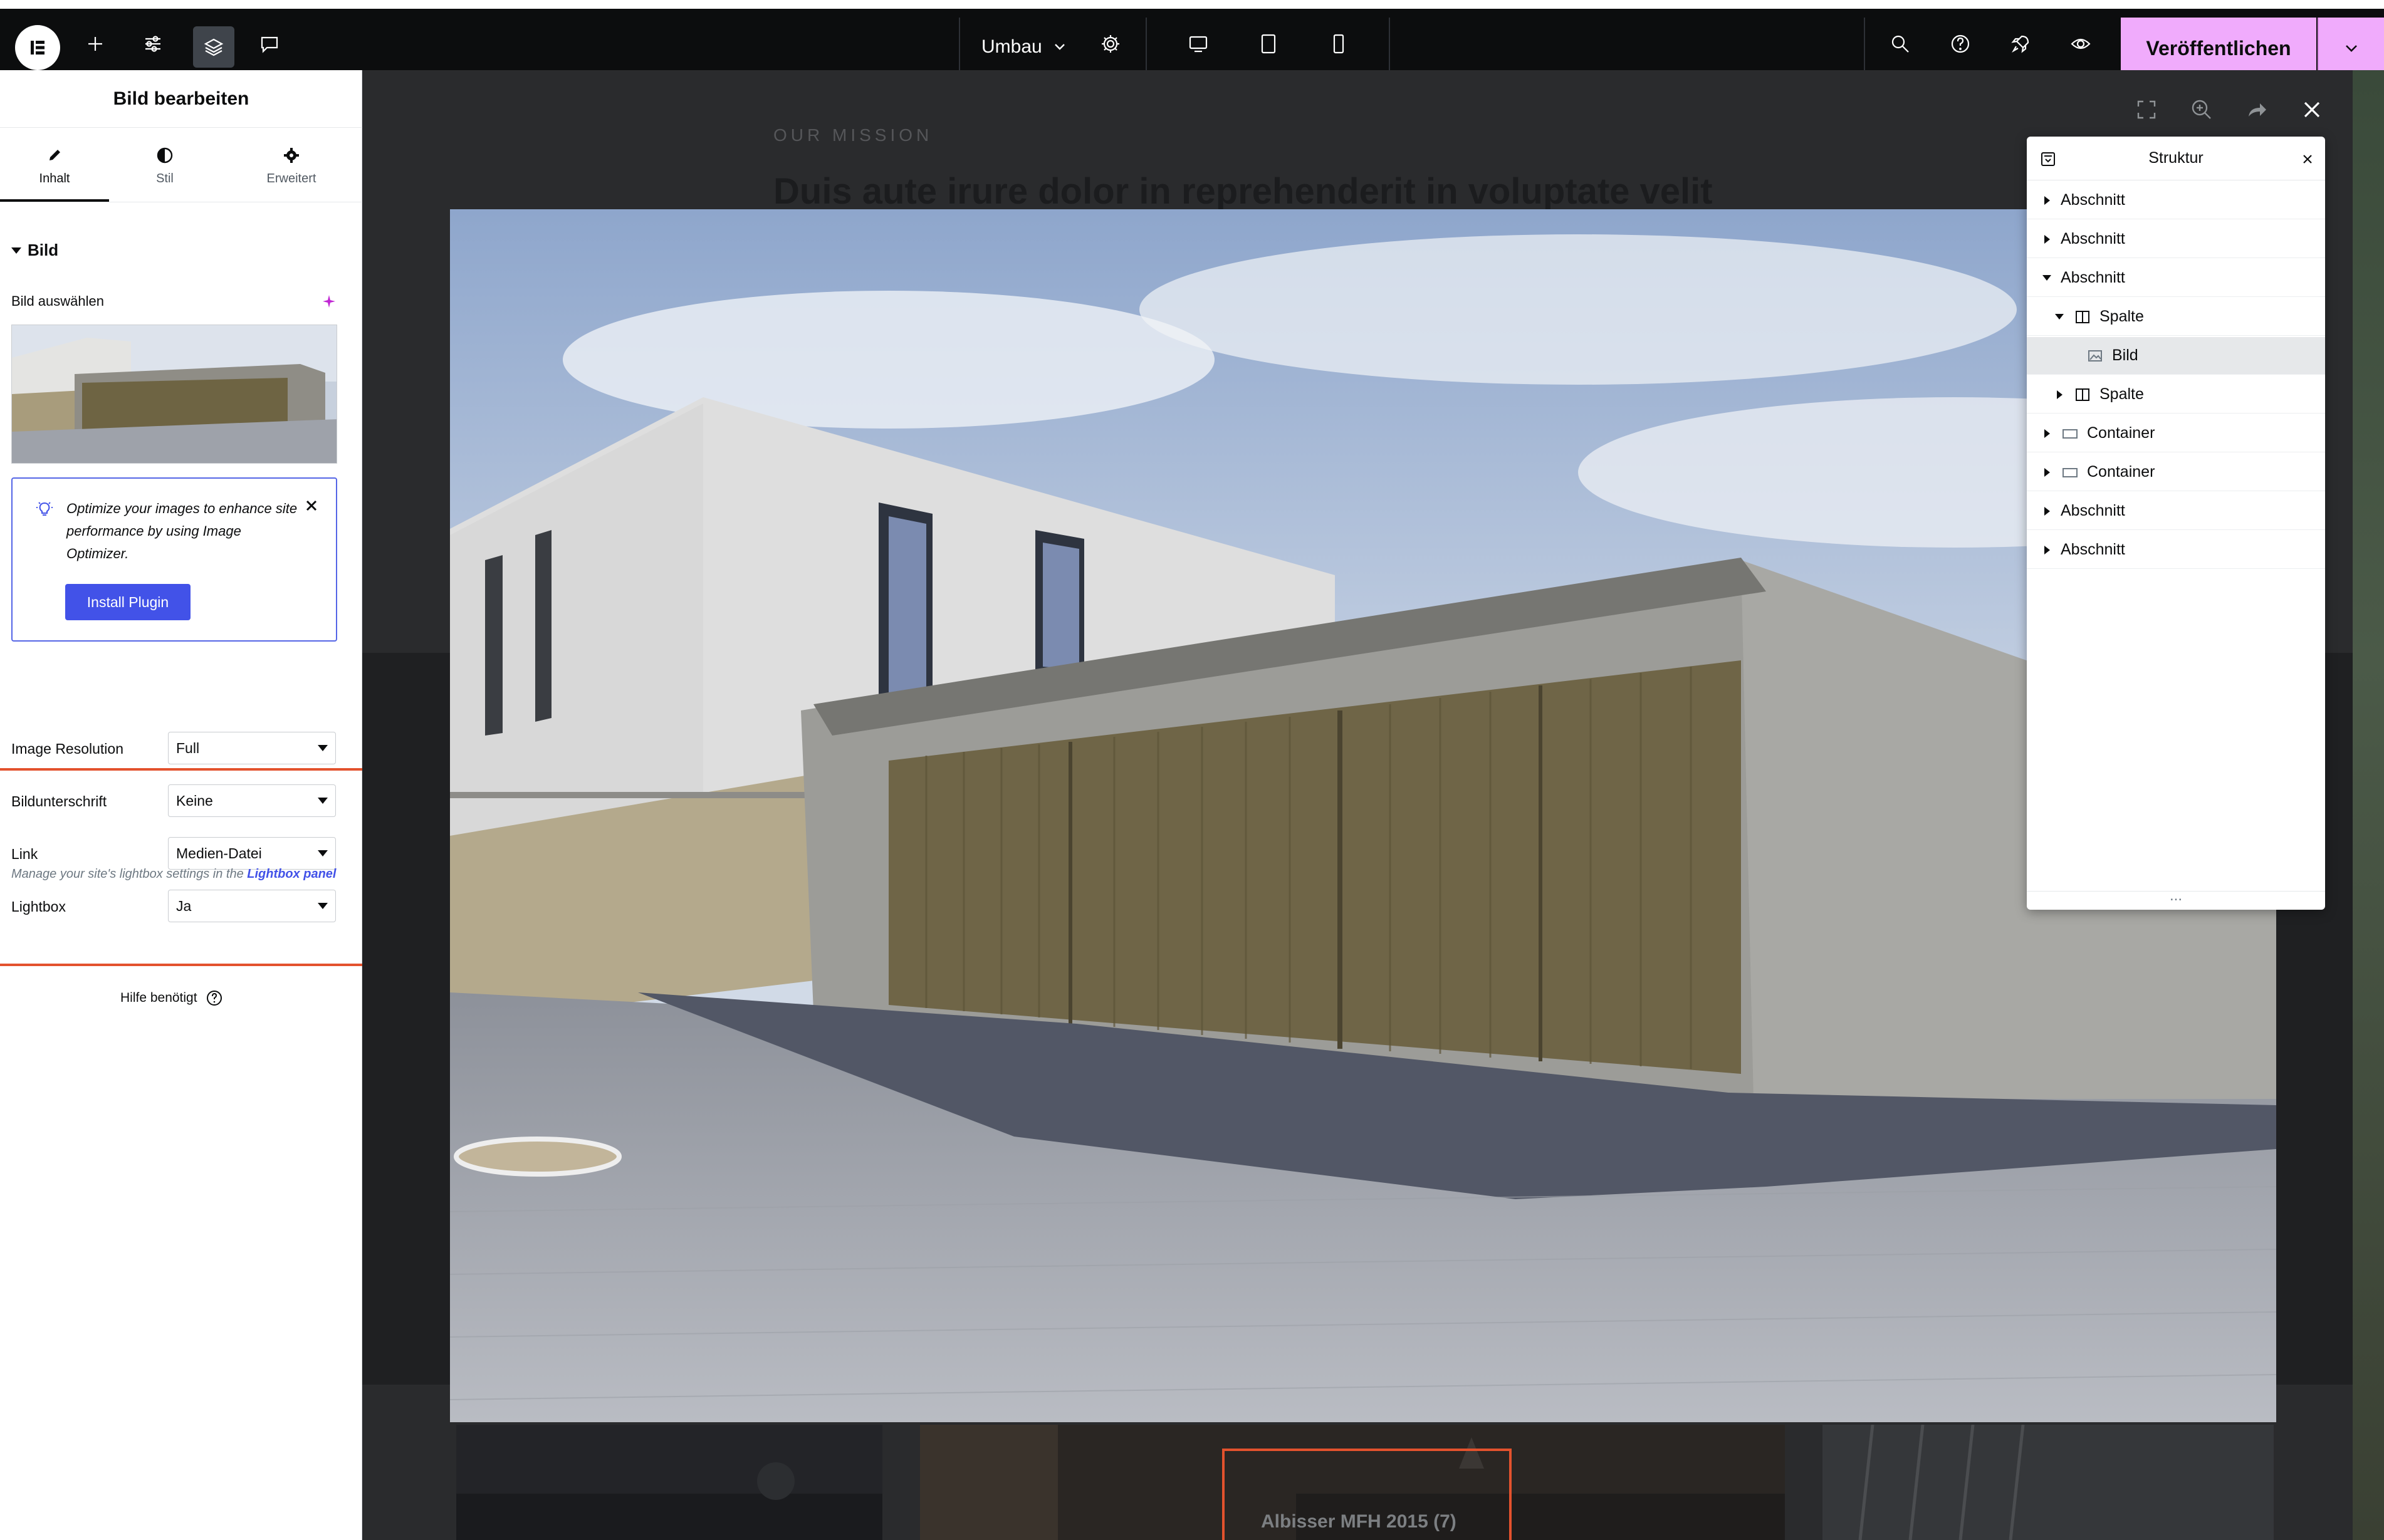  I want to click on elementor-logo-icon, so click(37, 47).